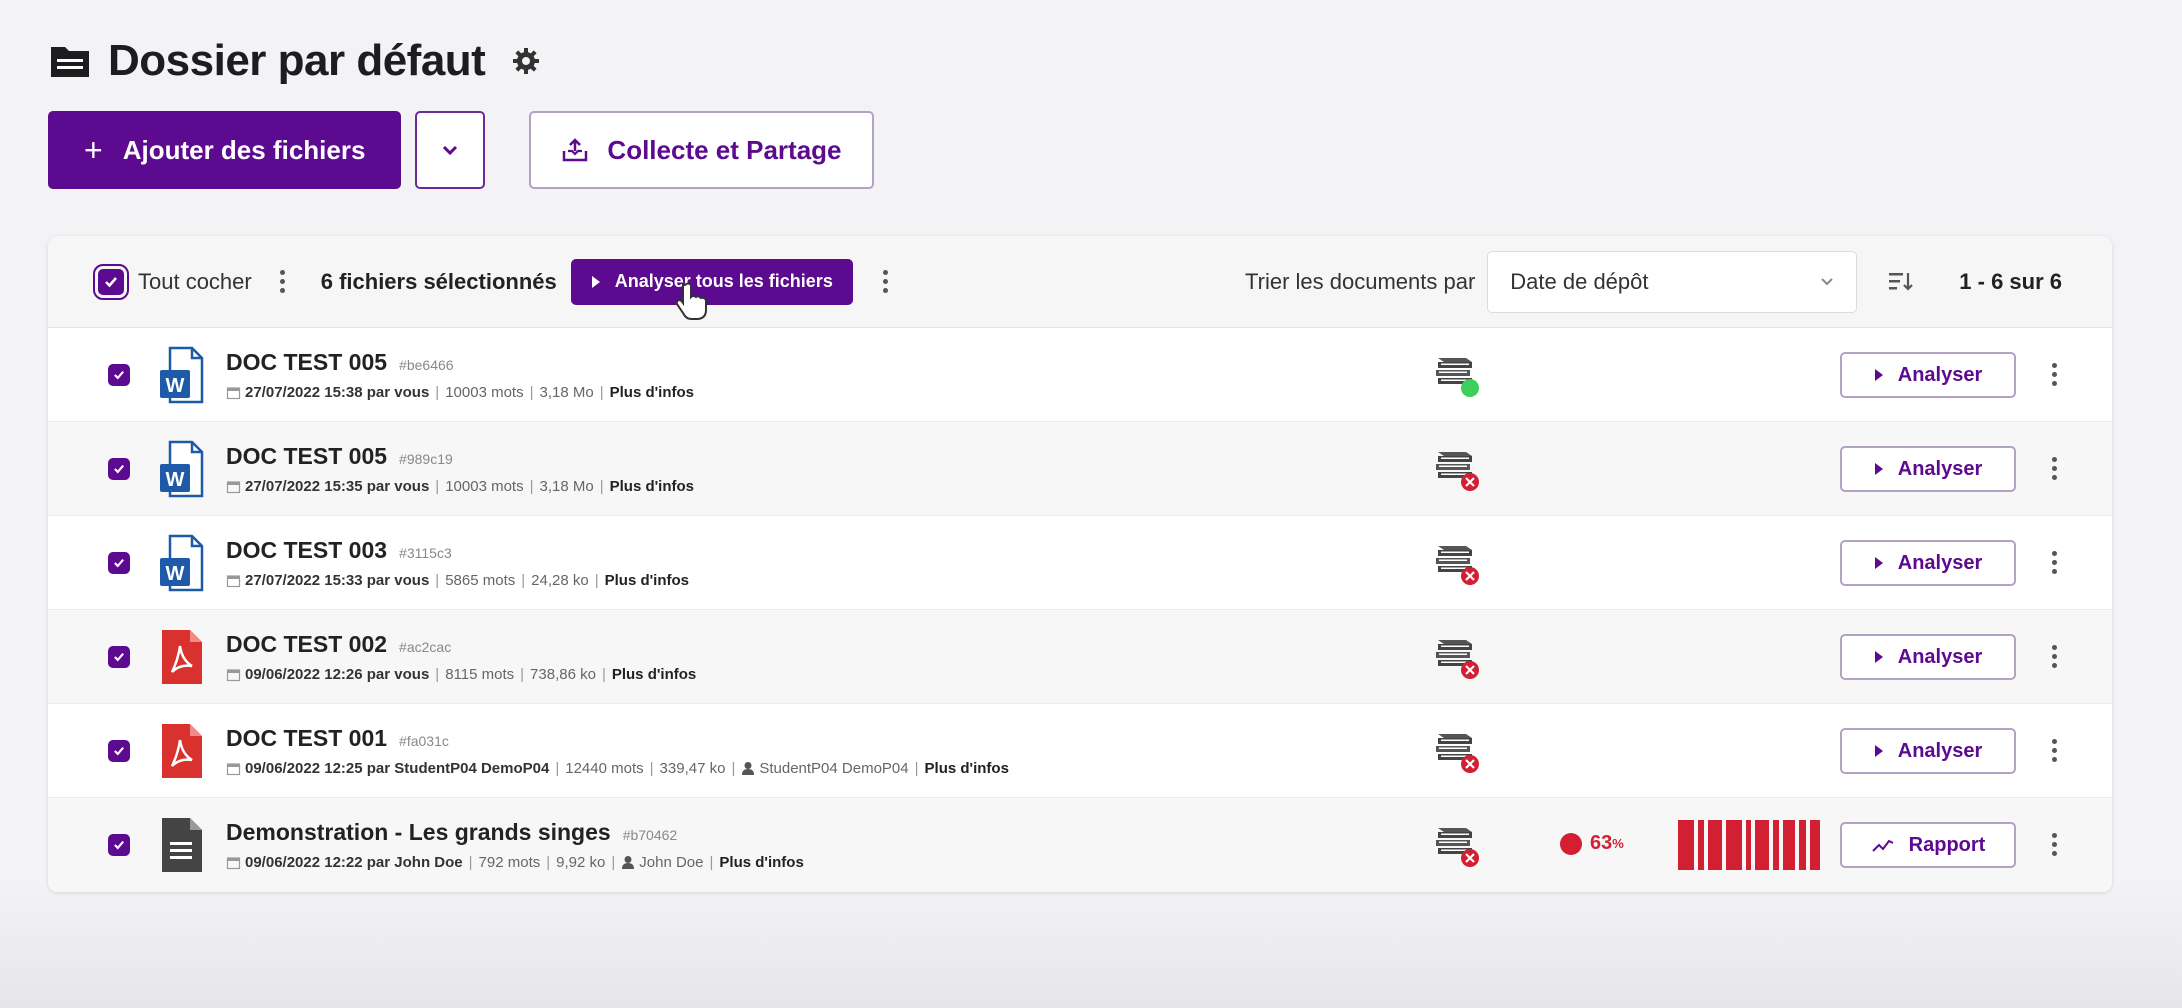  Describe the element at coordinates (1579, 281) in the screenshot. I see `sort-select-value: Date de dépôt` at that location.